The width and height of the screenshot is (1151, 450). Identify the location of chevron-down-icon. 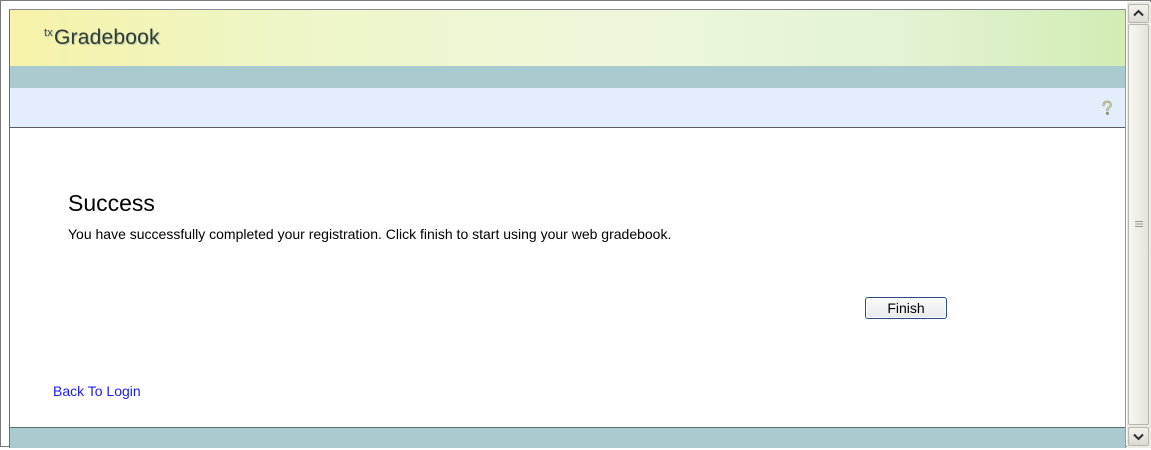
(1138, 437).